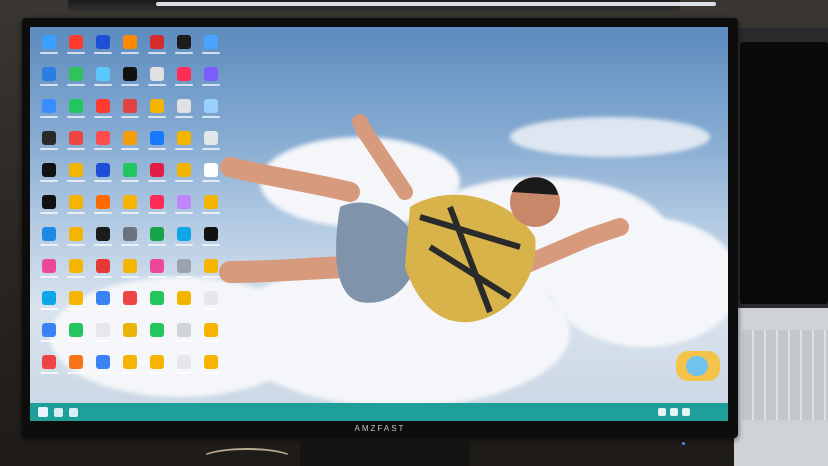 This screenshot has height=466, width=828. I want to click on windows-start-icon, so click(43, 412).